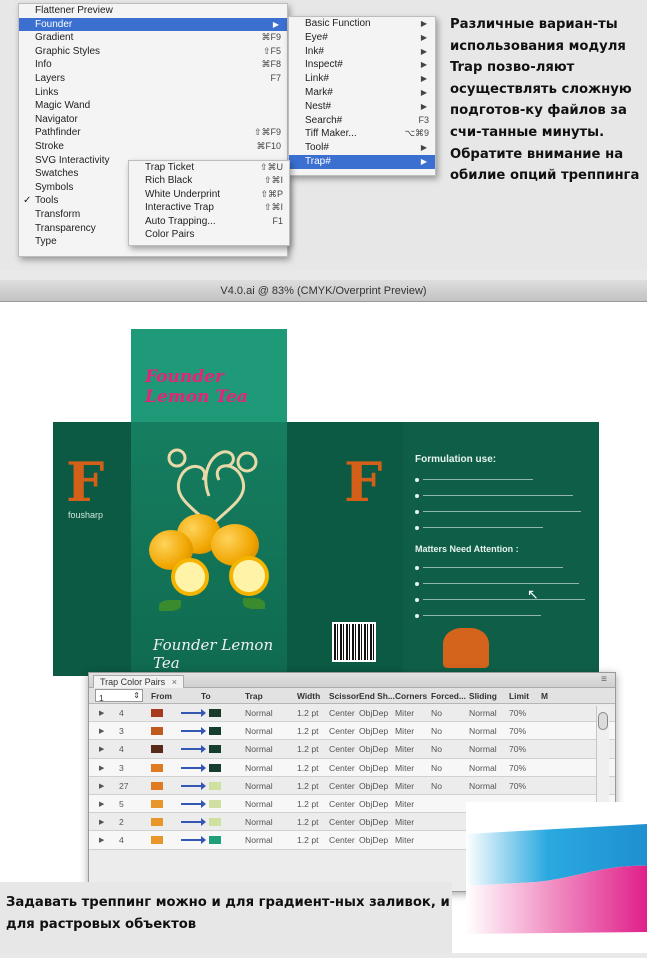  Describe the element at coordinates (58, 133) in the screenshot. I see `menu-item-label: Pathfinder` at that location.